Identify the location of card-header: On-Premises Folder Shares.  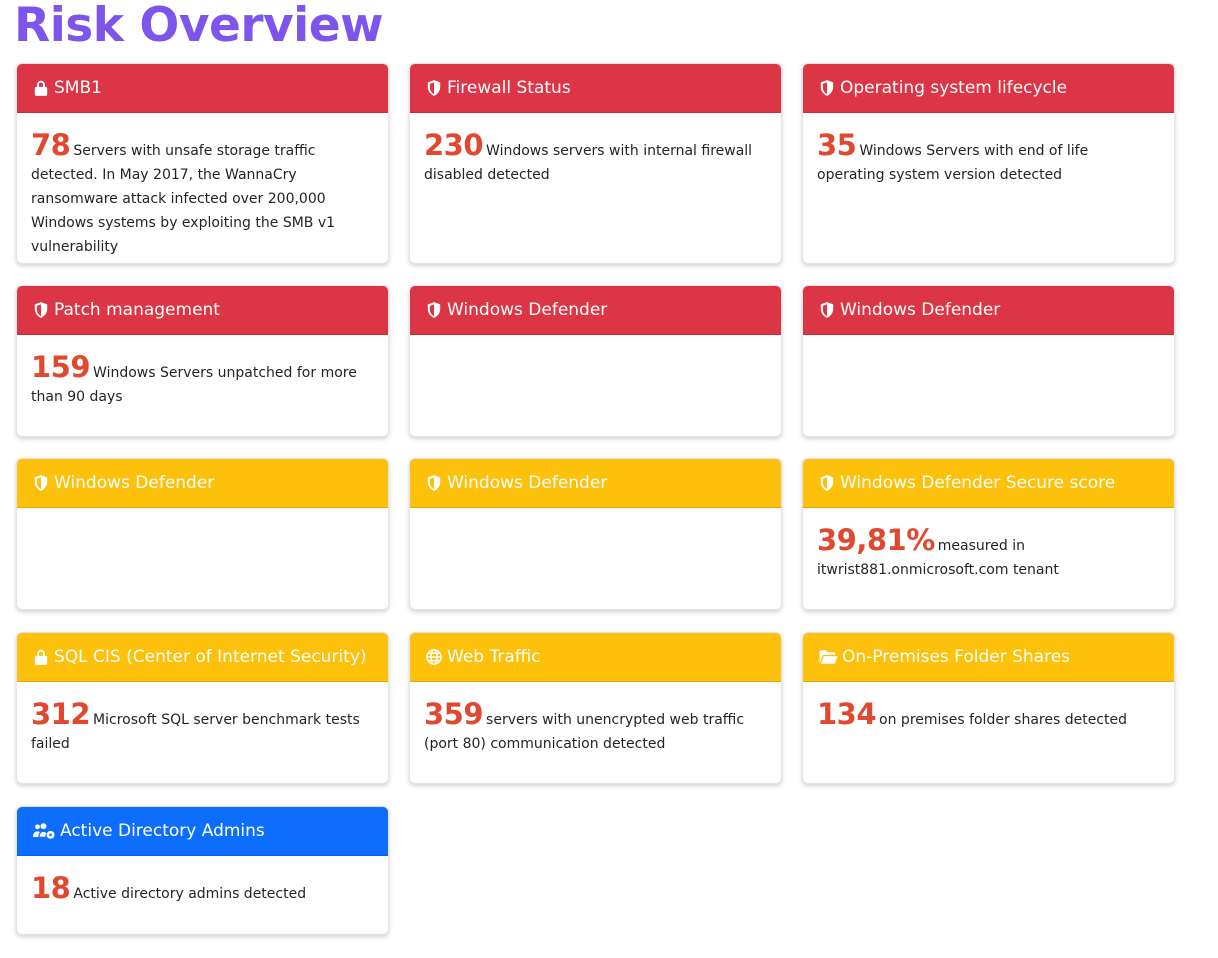
(988, 657).